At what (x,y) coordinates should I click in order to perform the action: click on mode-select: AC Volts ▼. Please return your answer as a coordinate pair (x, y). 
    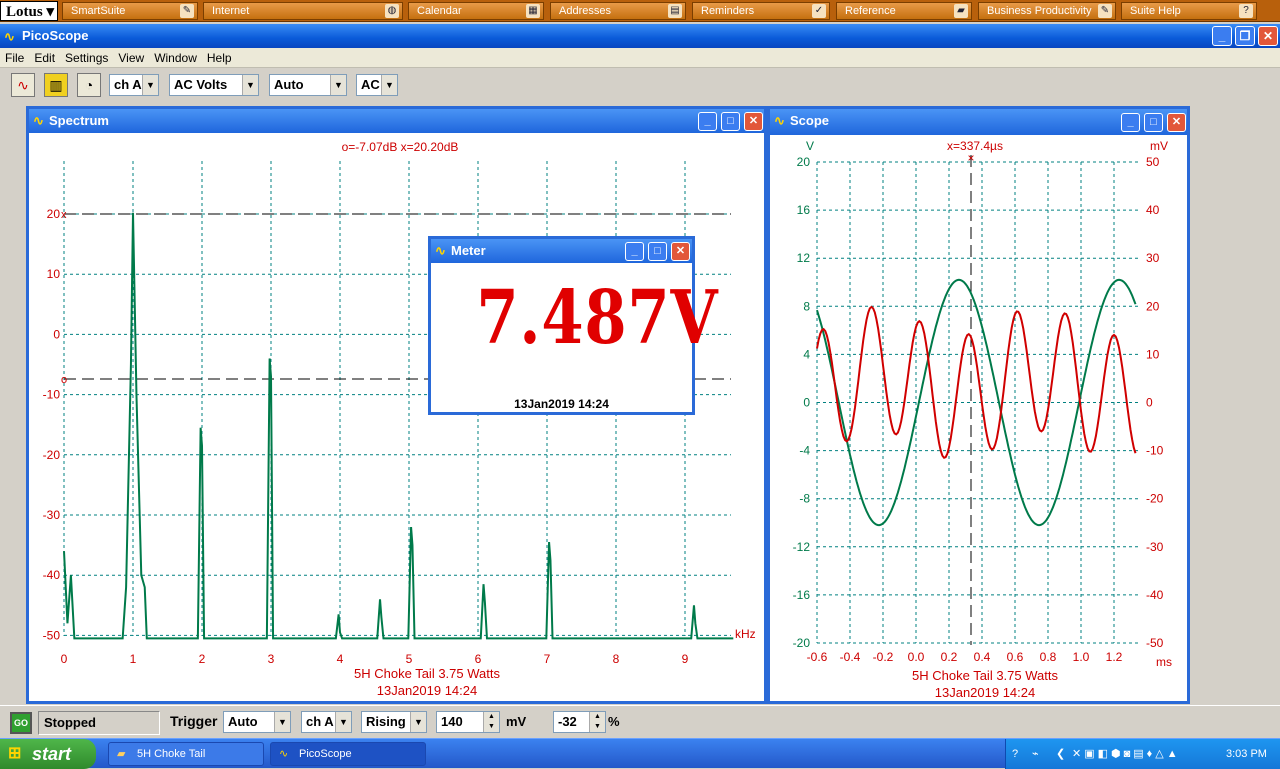
    Looking at the image, I should click on (214, 85).